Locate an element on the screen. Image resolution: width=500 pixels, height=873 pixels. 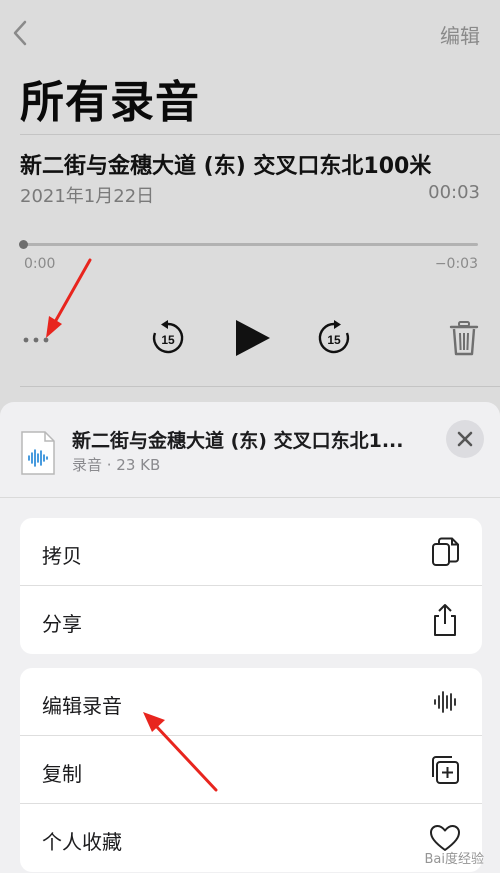
action-copy: 拷贝 is located at coordinates (251, 552).